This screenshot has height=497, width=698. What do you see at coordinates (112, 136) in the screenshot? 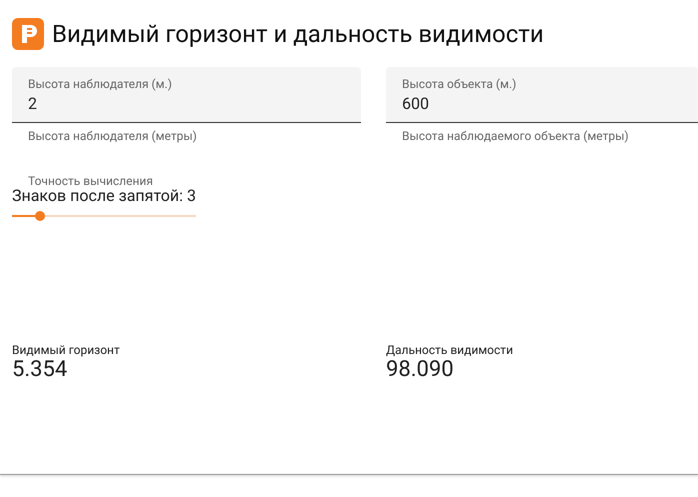
I see `helper-text: Высота наблюдателя (метры)` at bounding box center [112, 136].